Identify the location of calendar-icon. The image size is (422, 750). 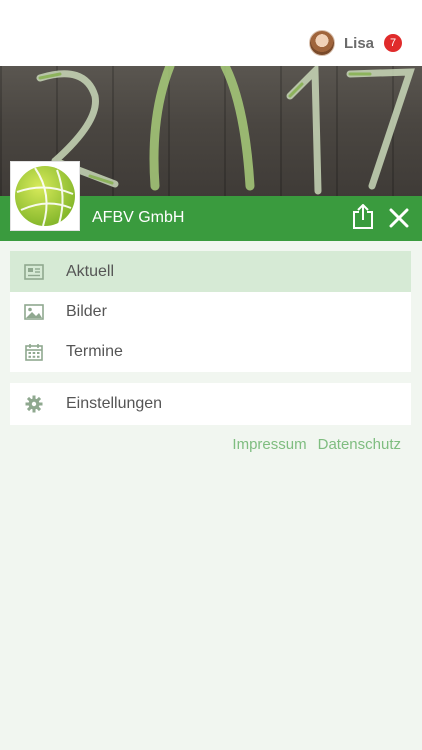
(34, 352).